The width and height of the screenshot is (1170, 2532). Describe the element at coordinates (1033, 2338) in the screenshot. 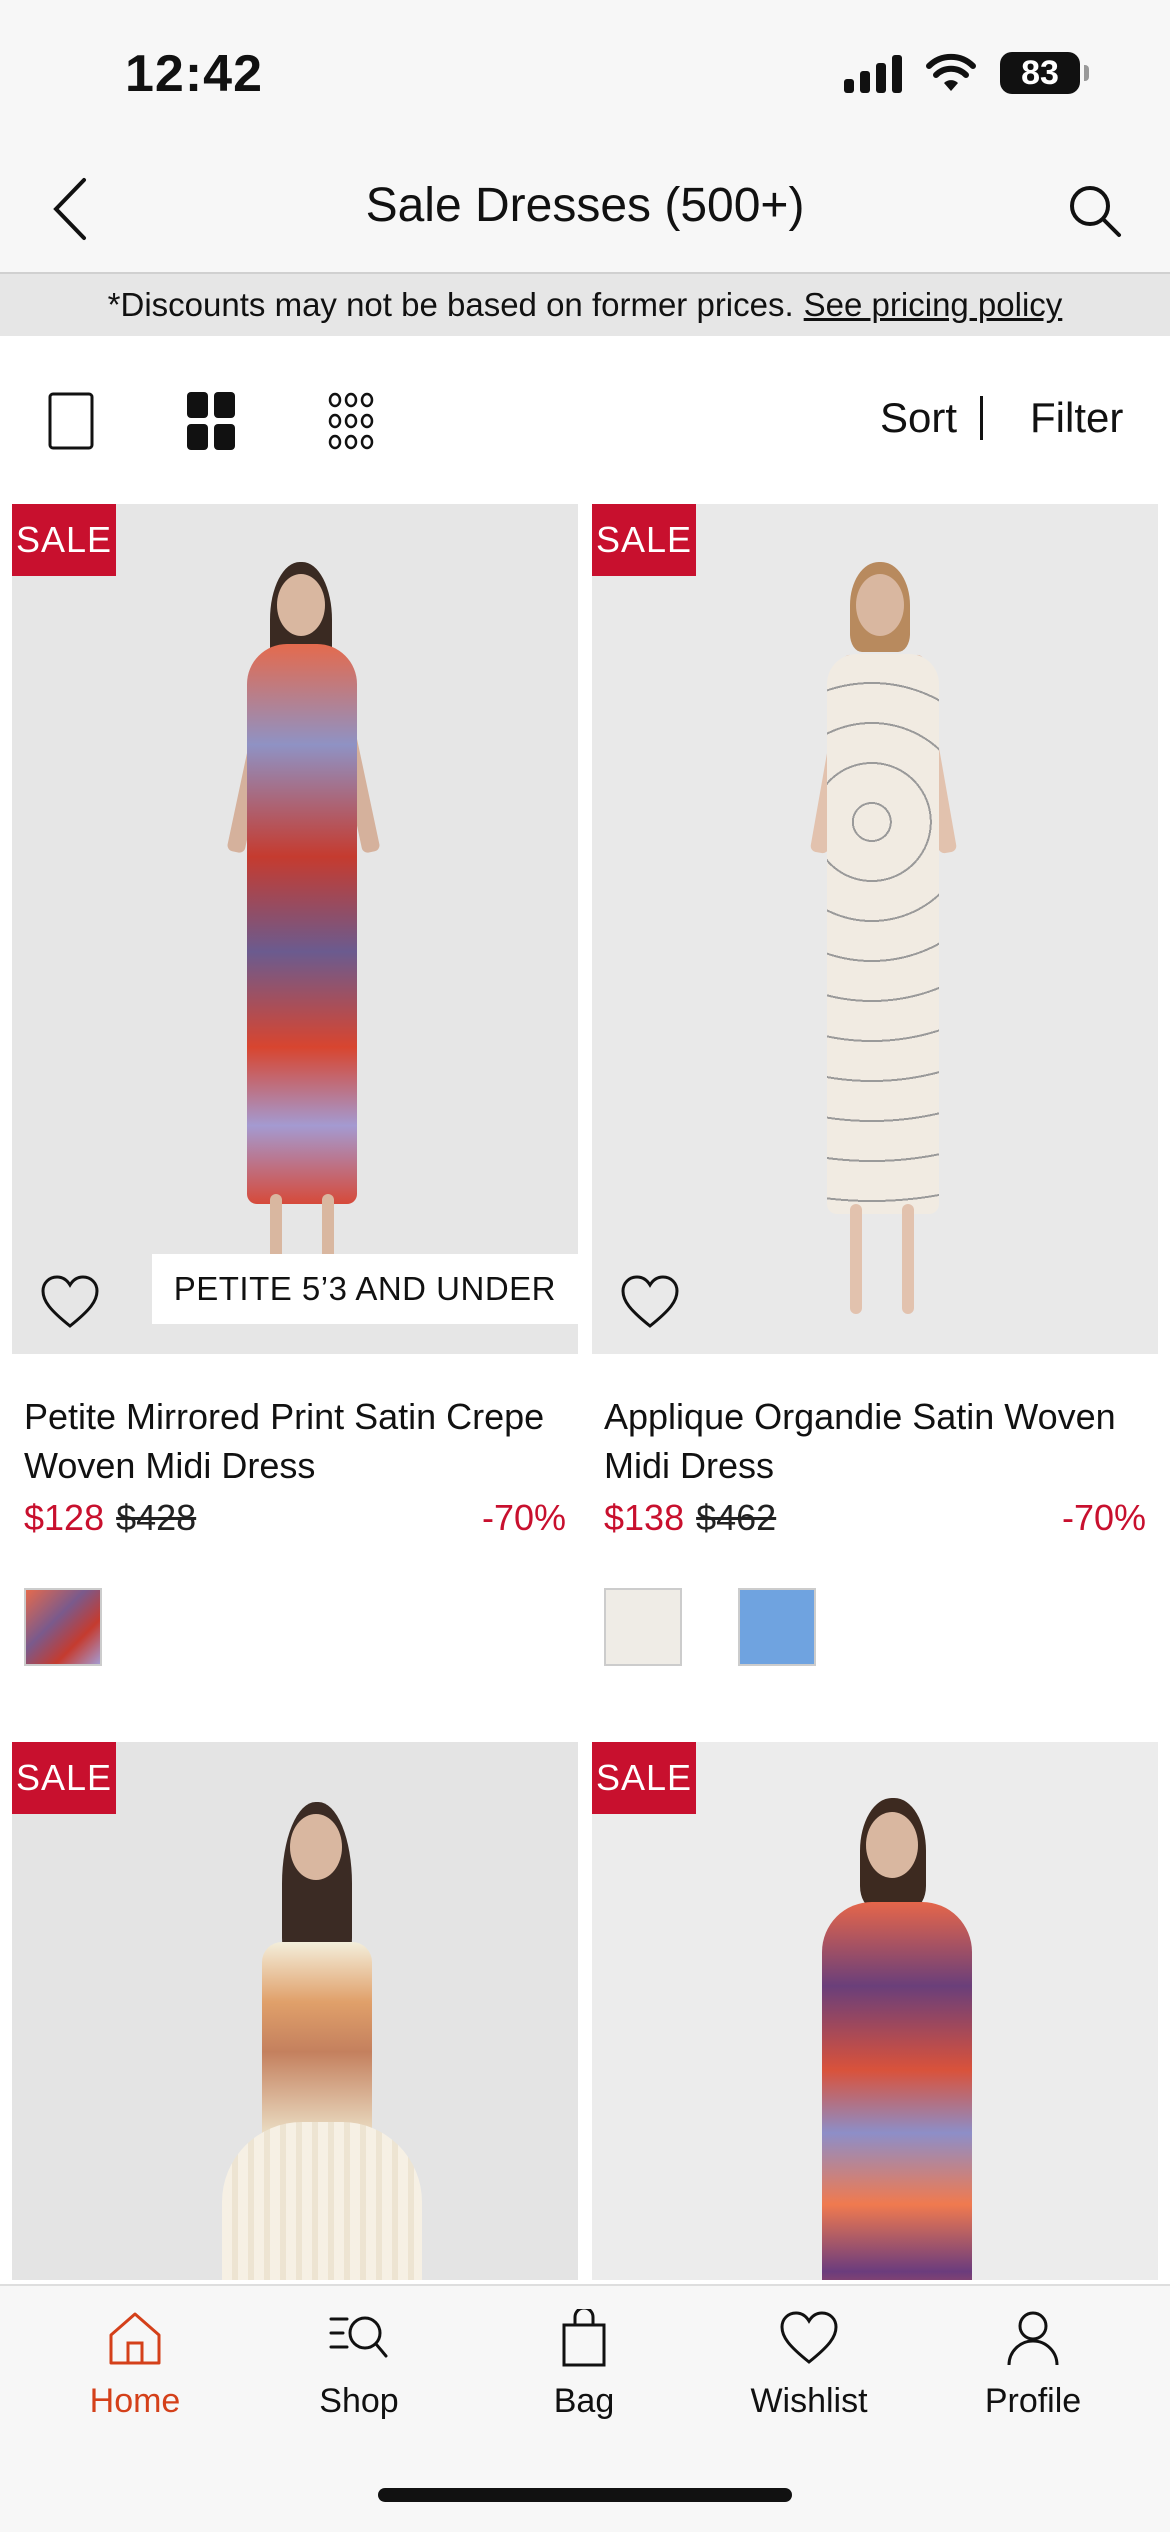

I see `profile-icon` at that location.